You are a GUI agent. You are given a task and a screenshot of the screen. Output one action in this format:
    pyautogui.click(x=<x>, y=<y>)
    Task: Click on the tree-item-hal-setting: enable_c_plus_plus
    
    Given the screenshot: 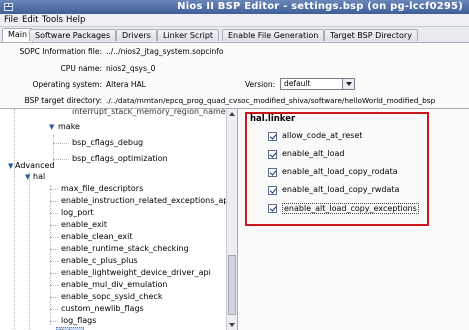 What is the action you would take?
    pyautogui.click(x=99, y=260)
    